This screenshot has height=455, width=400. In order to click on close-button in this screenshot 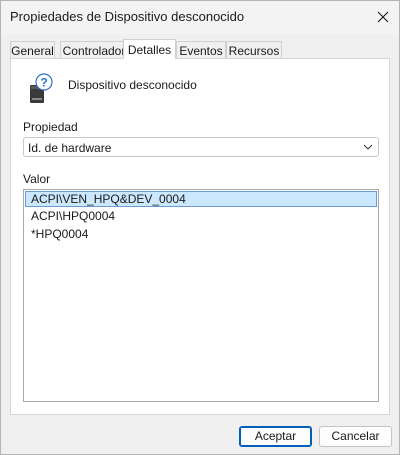, I will do `click(383, 17)`.